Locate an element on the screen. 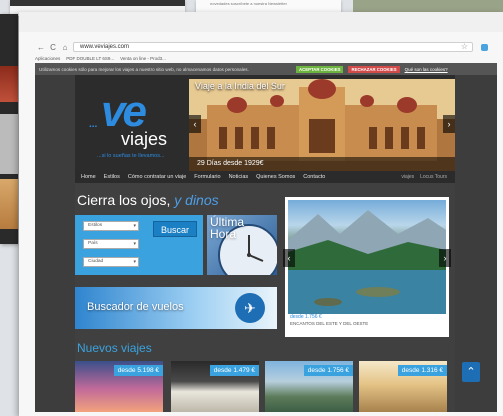  partner-logo-locus-tours: Locus Tours is located at coordinates (433, 177).